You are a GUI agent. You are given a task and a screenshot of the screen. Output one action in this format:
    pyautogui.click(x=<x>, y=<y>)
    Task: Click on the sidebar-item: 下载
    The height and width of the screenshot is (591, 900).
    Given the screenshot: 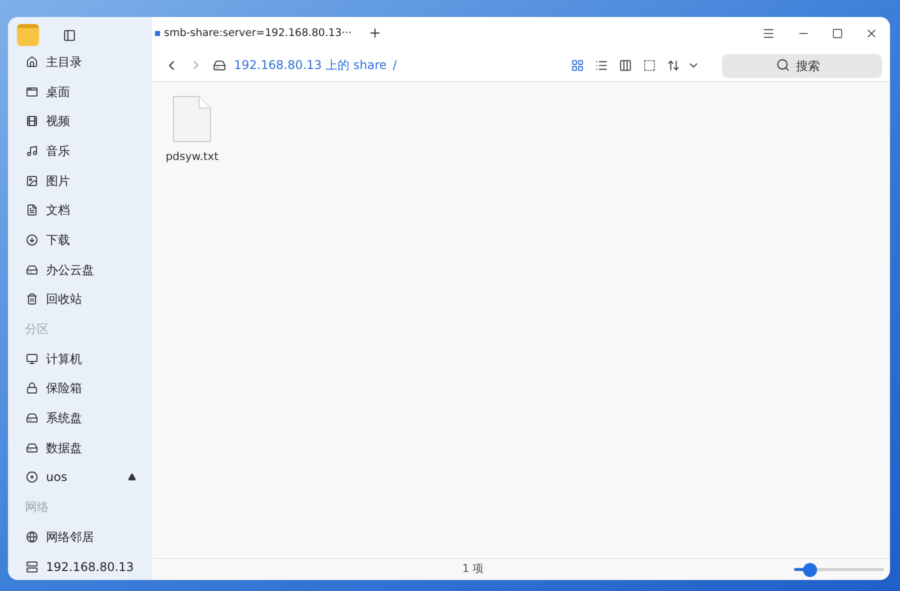 What is the action you would take?
    pyautogui.click(x=80, y=240)
    